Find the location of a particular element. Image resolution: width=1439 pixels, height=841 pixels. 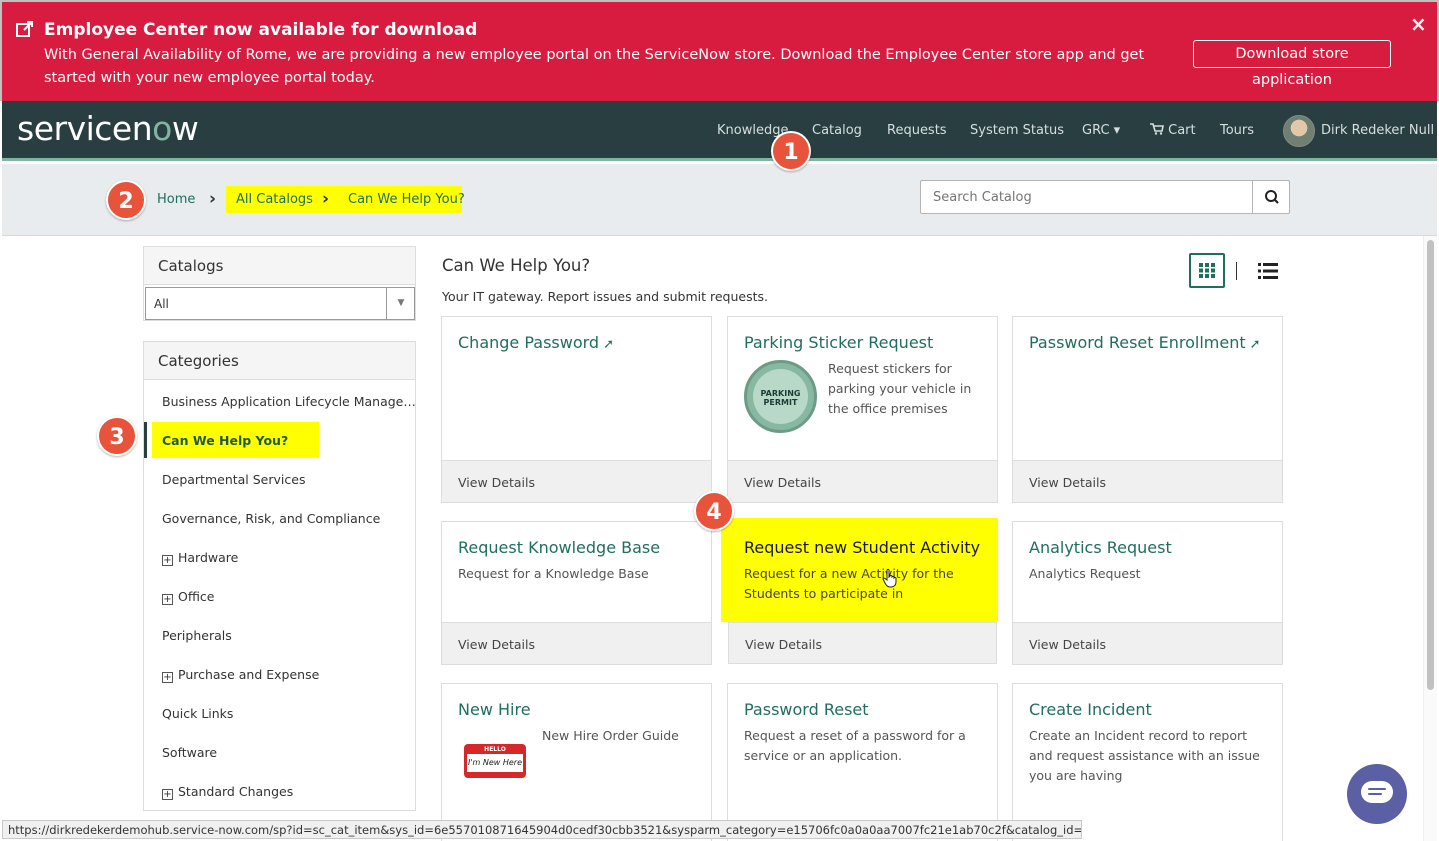

card-title: New Hire is located at coordinates (494, 709).